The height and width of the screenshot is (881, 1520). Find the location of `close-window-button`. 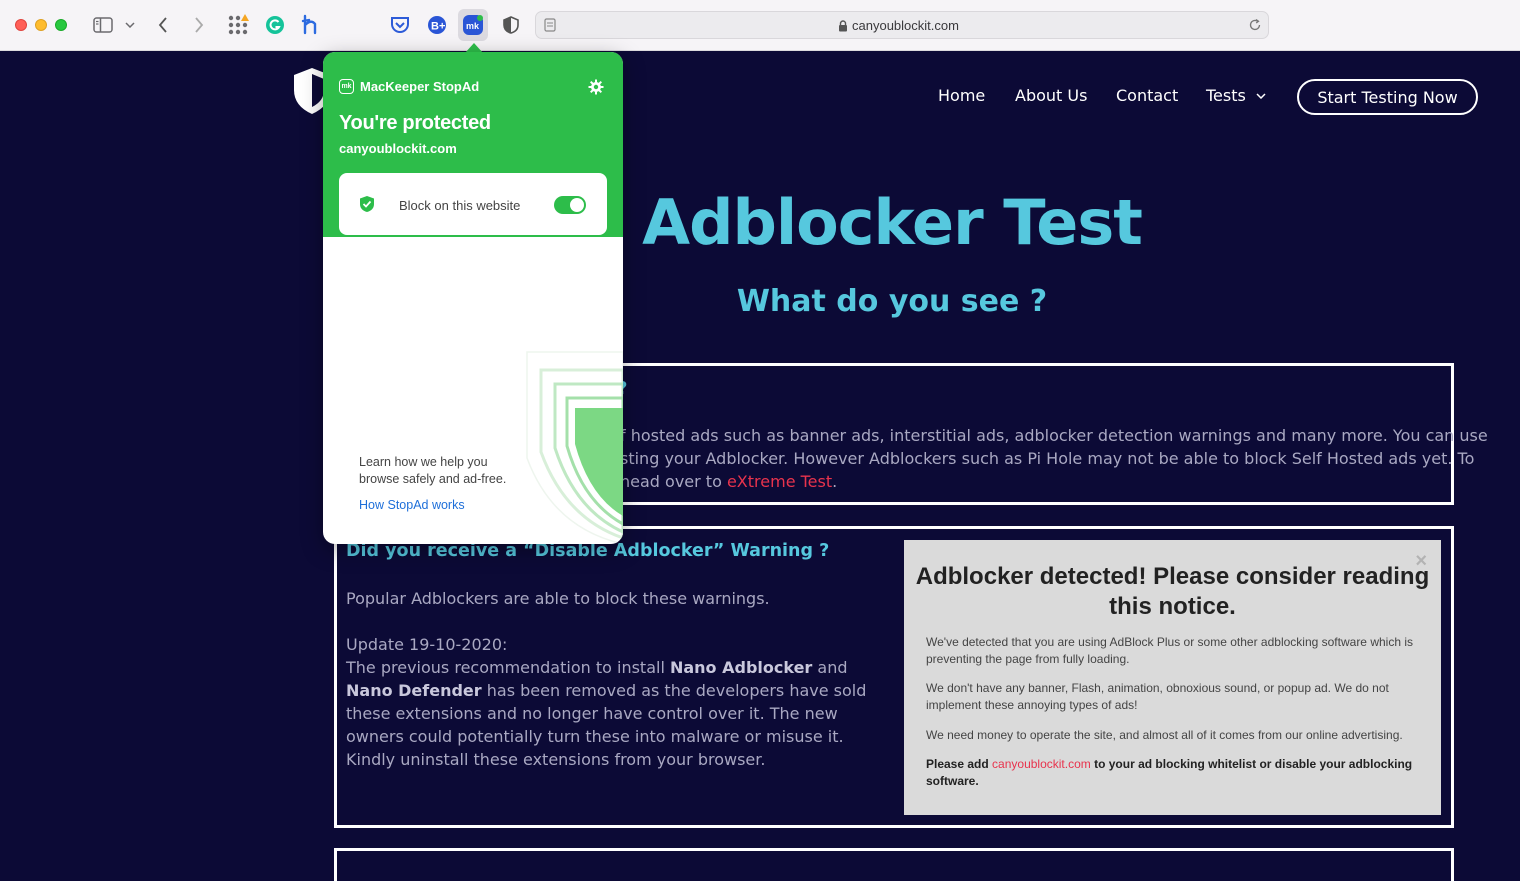

close-window-button is located at coordinates (21, 25).